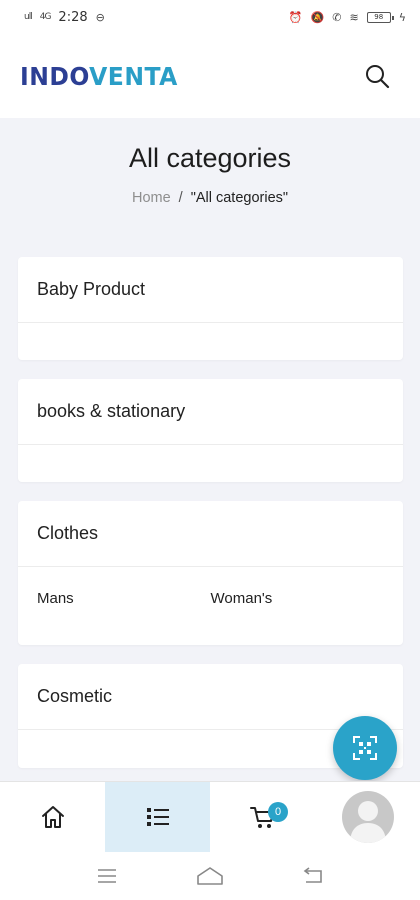 Image resolution: width=420 pixels, height=900 pixels. Describe the element at coordinates (210, 158) in the screenshot. I see `page-title: All categories` at that location.